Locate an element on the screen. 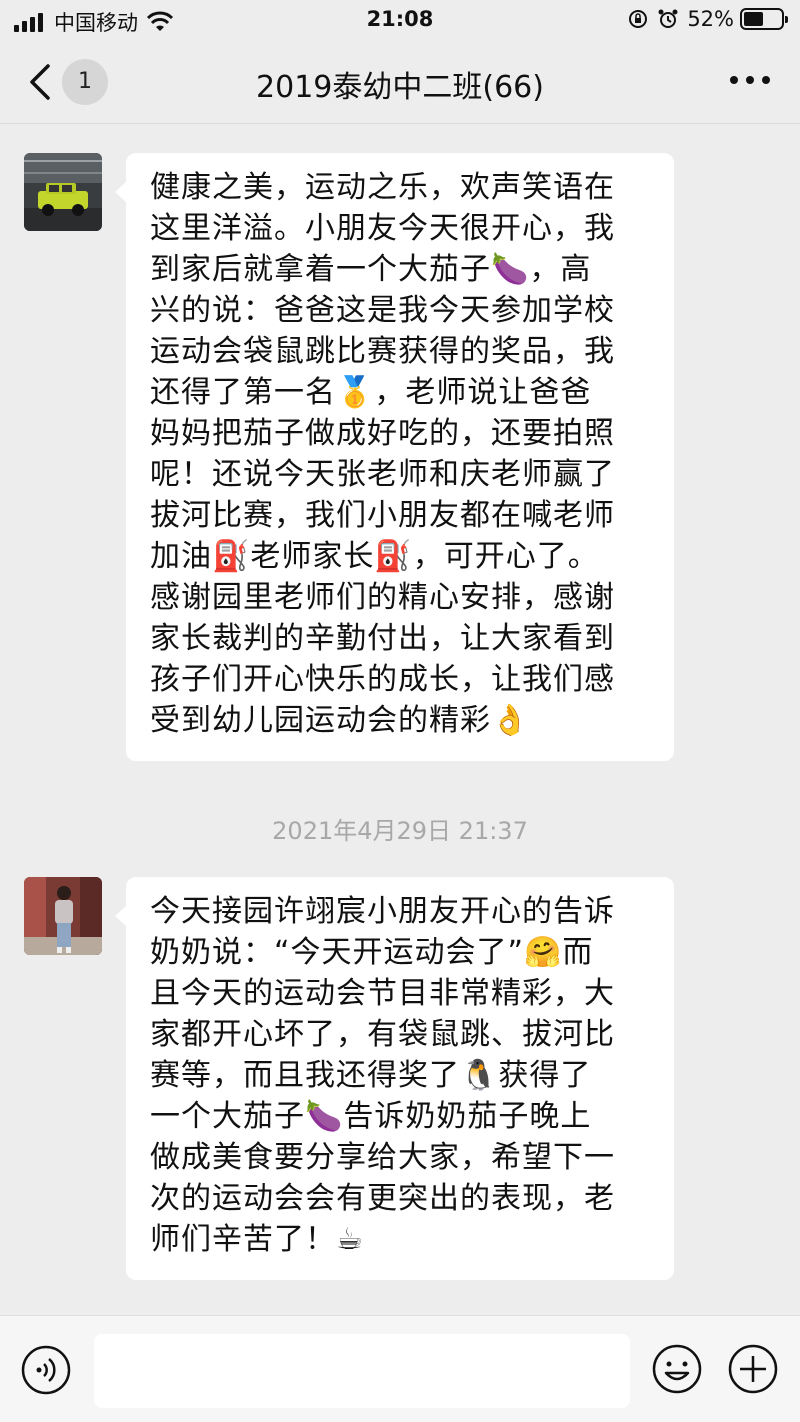 This screenshot has width=800, height=1422. nav-bar: 1 2019泰幼中二班(66) is located at coordinates (400, 82).